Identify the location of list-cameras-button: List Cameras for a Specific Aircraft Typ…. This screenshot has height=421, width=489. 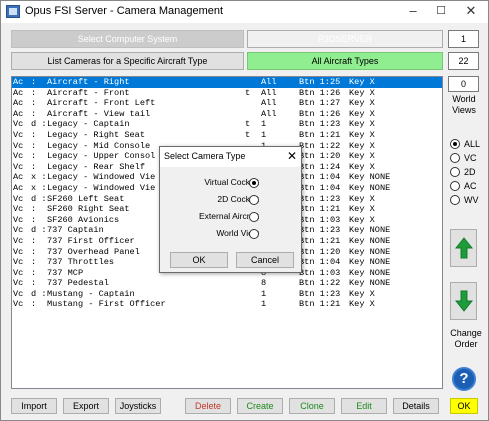
(127, 61).